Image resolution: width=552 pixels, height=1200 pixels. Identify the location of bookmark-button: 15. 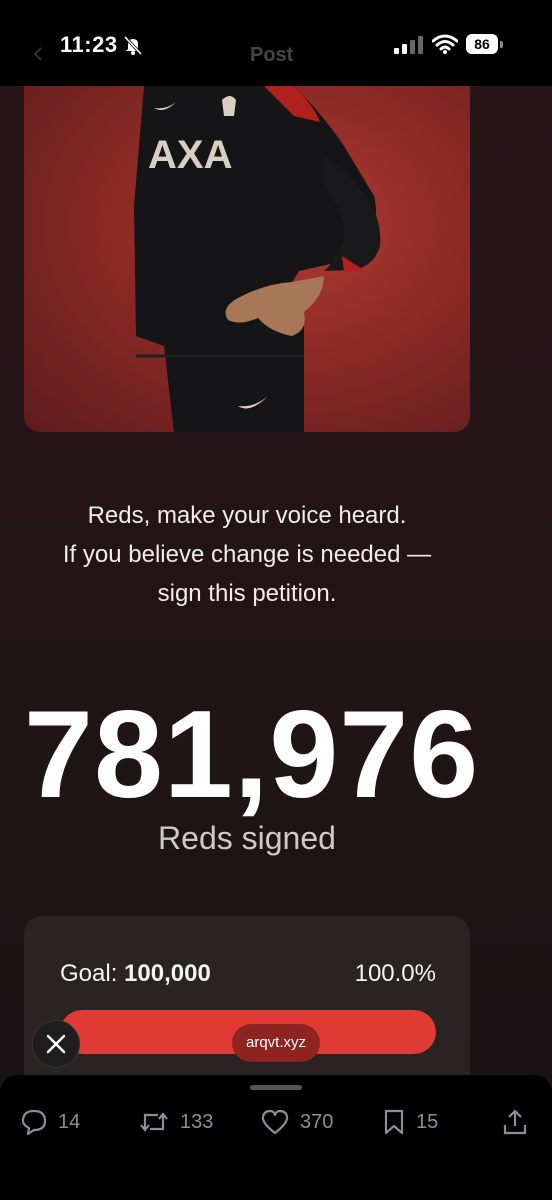
(410, 1122).